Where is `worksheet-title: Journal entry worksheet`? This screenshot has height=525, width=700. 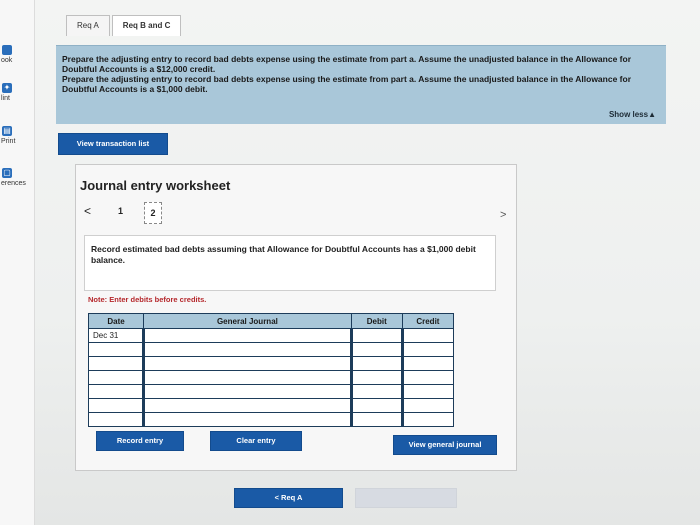
worksheet-title: Journal entry worksheet is located at coordinates (155, 185).